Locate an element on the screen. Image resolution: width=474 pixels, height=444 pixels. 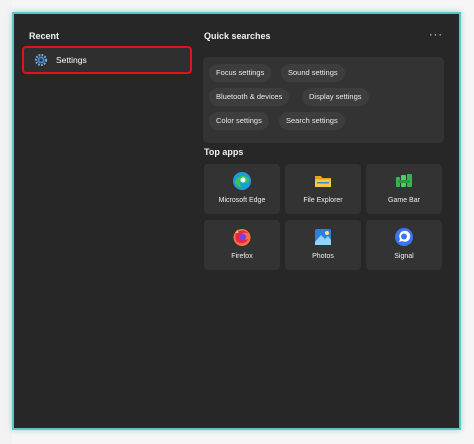
photos-icon is located at coordinates (323, 237).